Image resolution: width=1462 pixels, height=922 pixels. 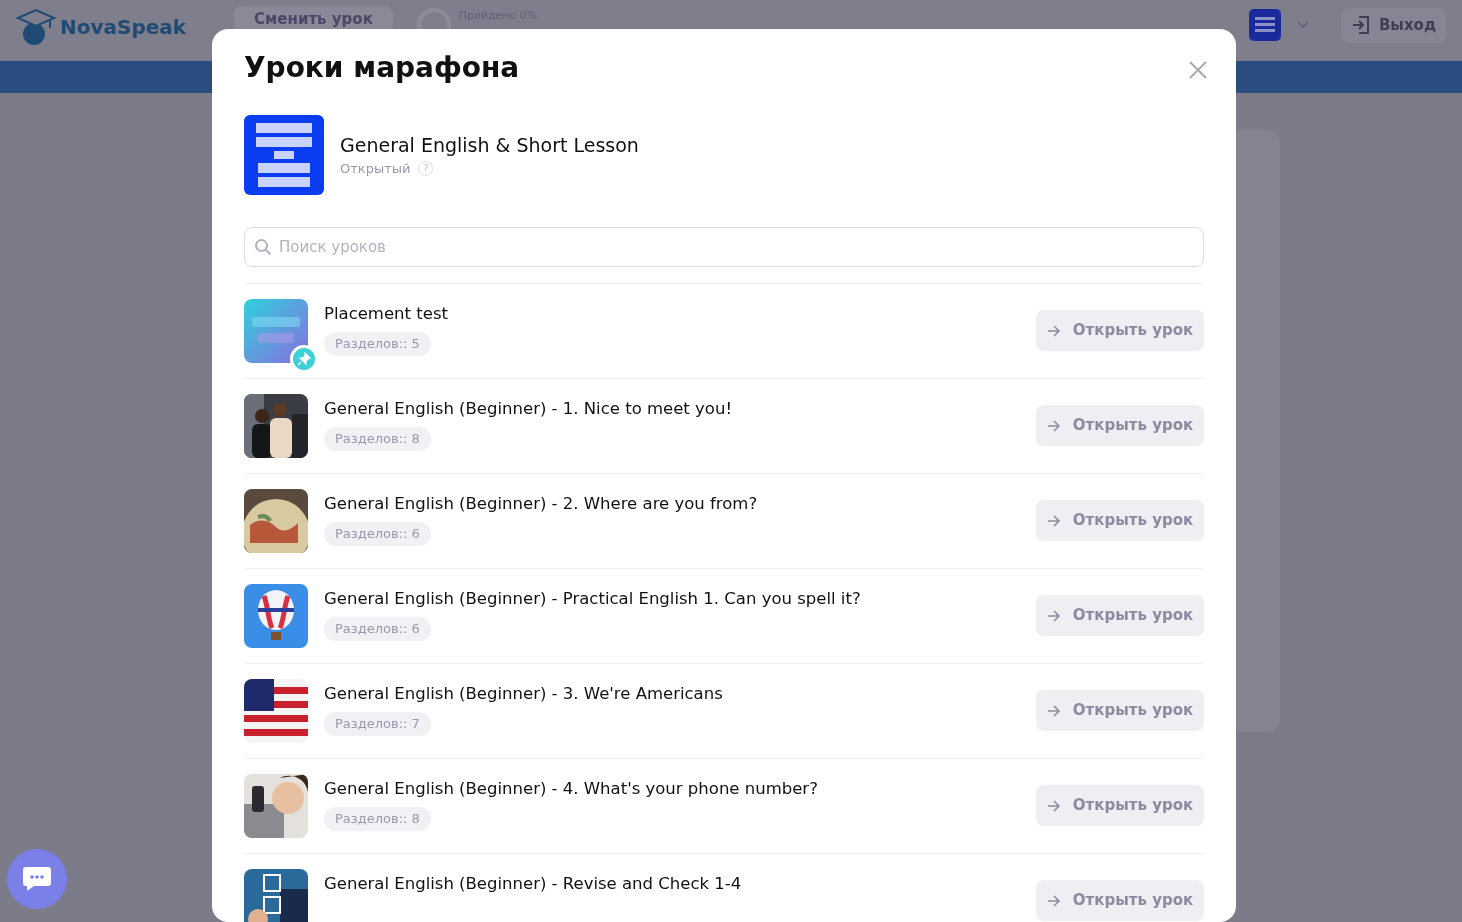 I want to click on chat-button, so click(x=37, y=879).